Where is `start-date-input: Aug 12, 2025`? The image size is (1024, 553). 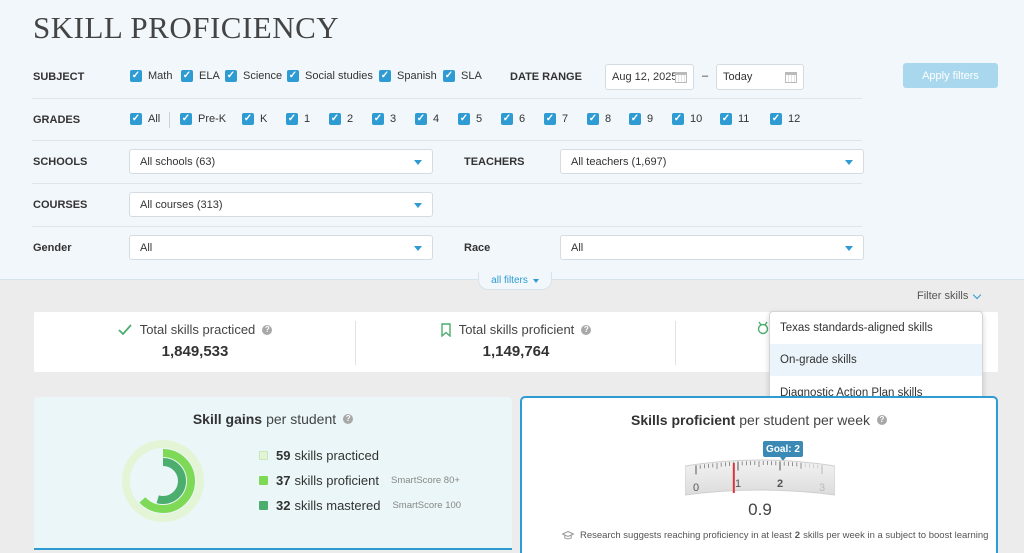 start-date-input: Aug 12, 2025 is located at coordinates (649, 77).